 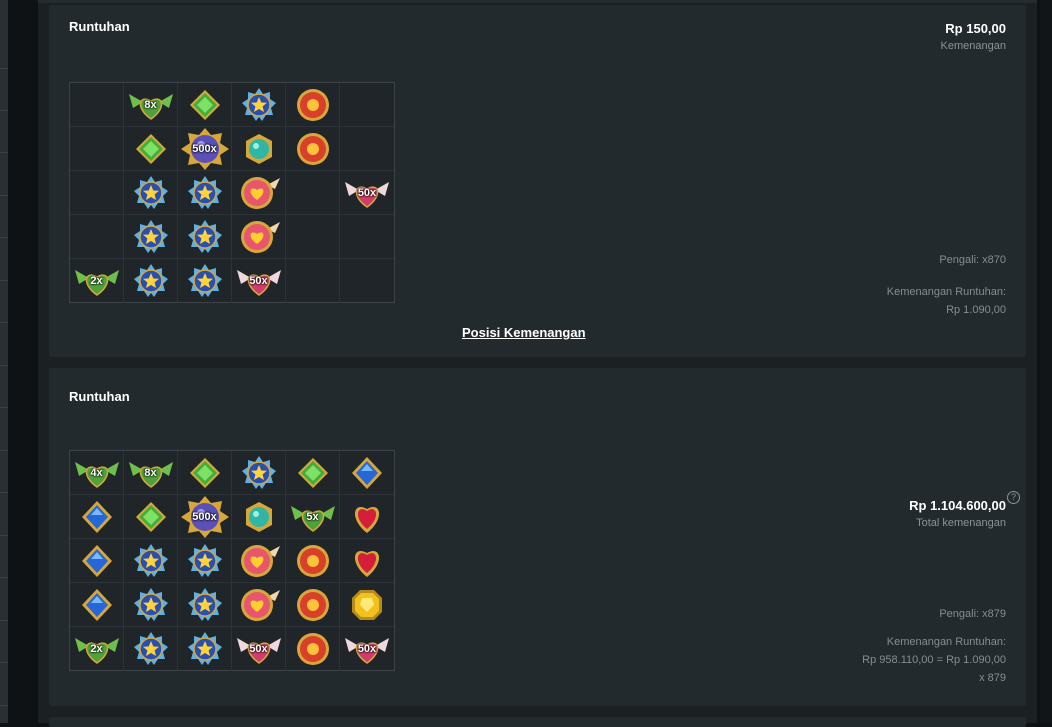 I want to click on cascade-panel-3-top, so click(x=537, y=722).